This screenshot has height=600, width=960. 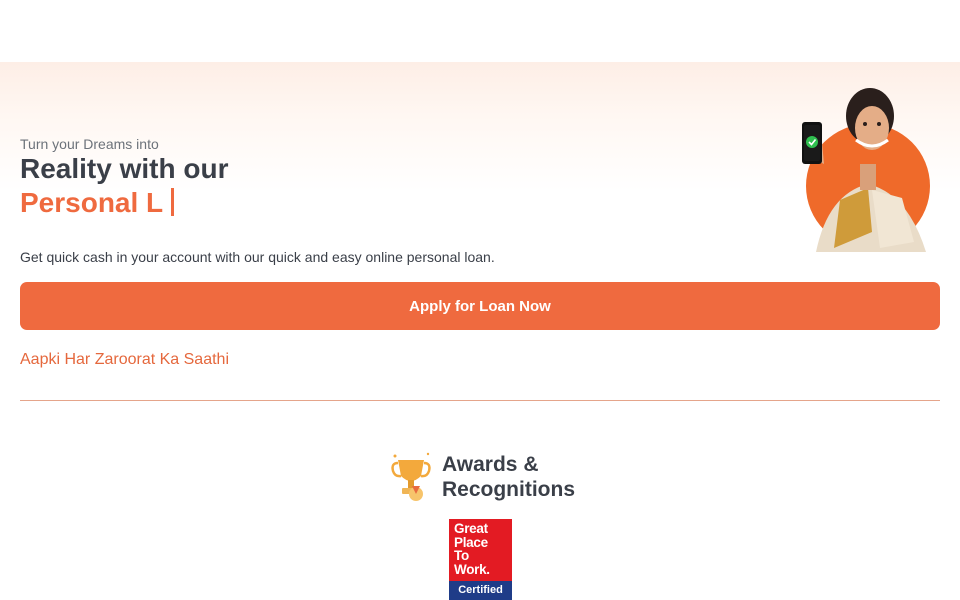 I want to click on hero-title: Reality with our, so click(x=124, y=168).